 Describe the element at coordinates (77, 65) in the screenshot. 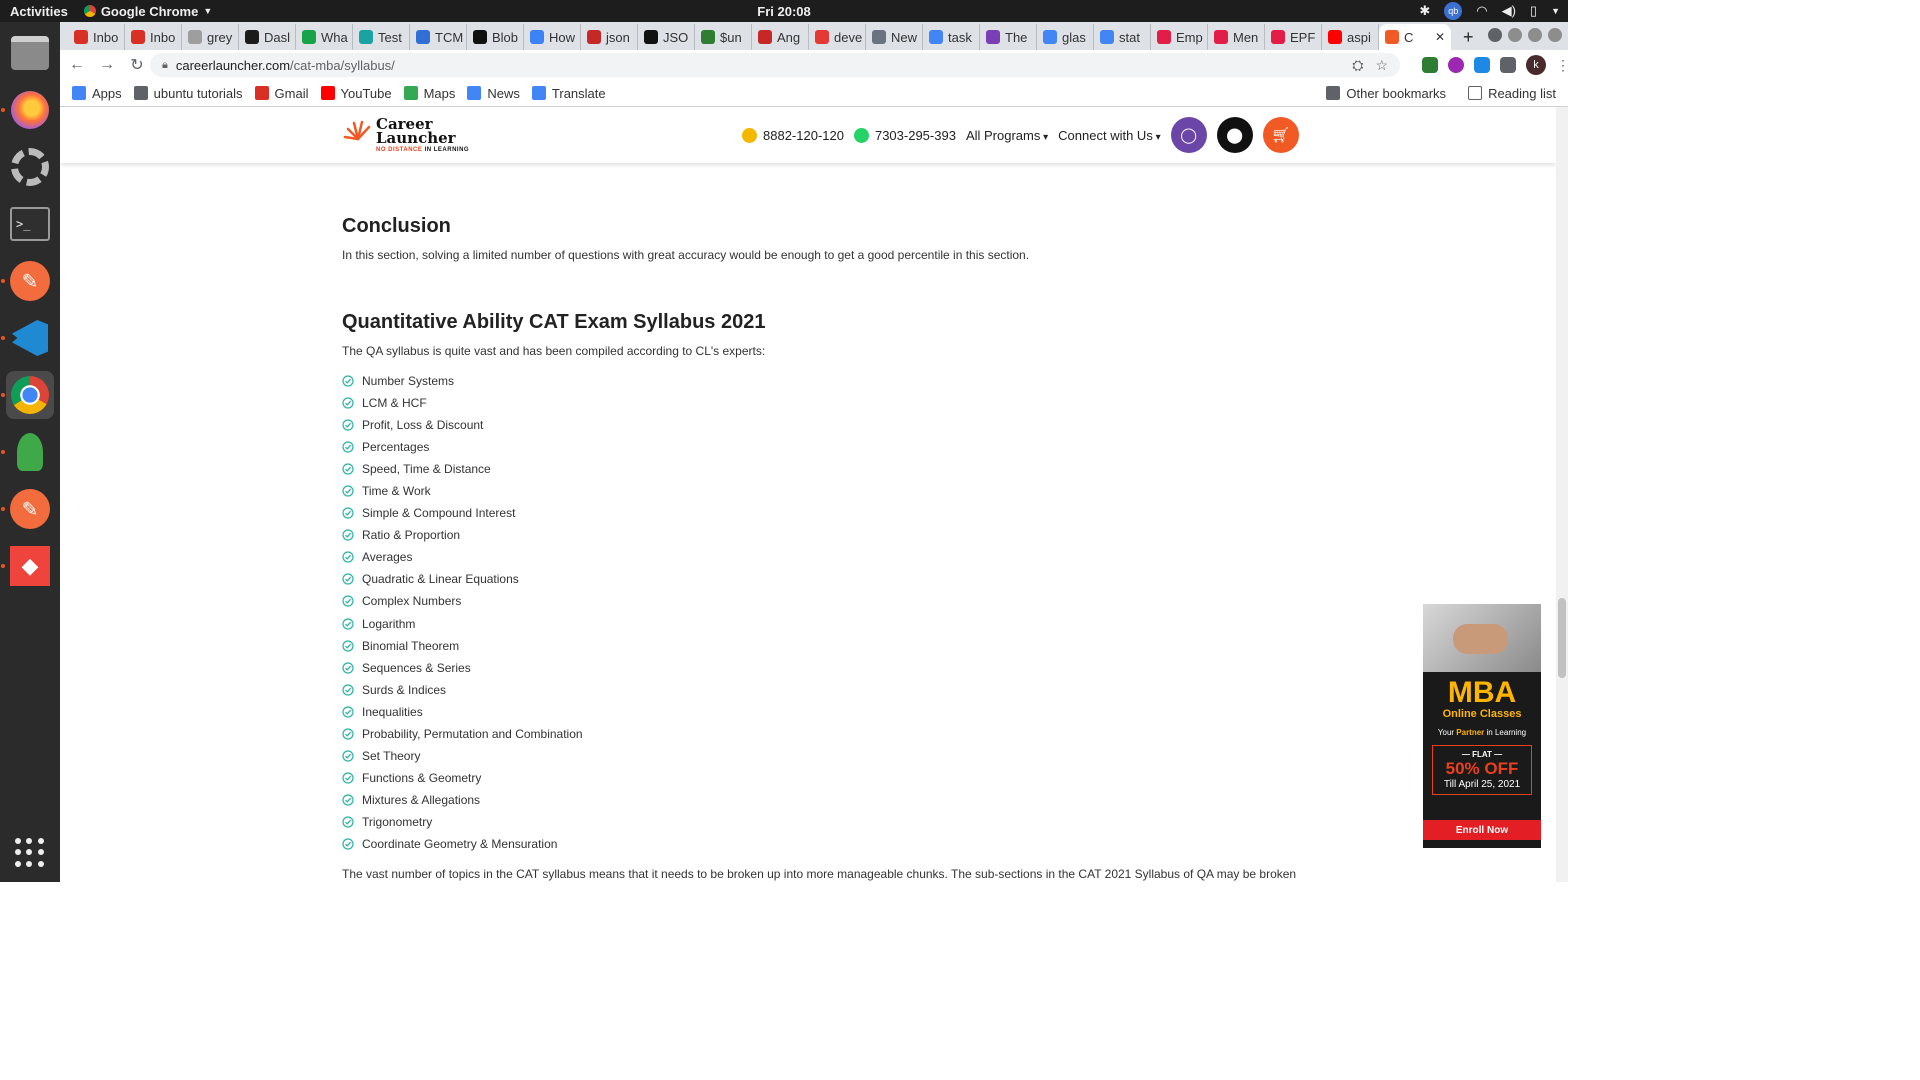

I see `back-button: ←` at that location.